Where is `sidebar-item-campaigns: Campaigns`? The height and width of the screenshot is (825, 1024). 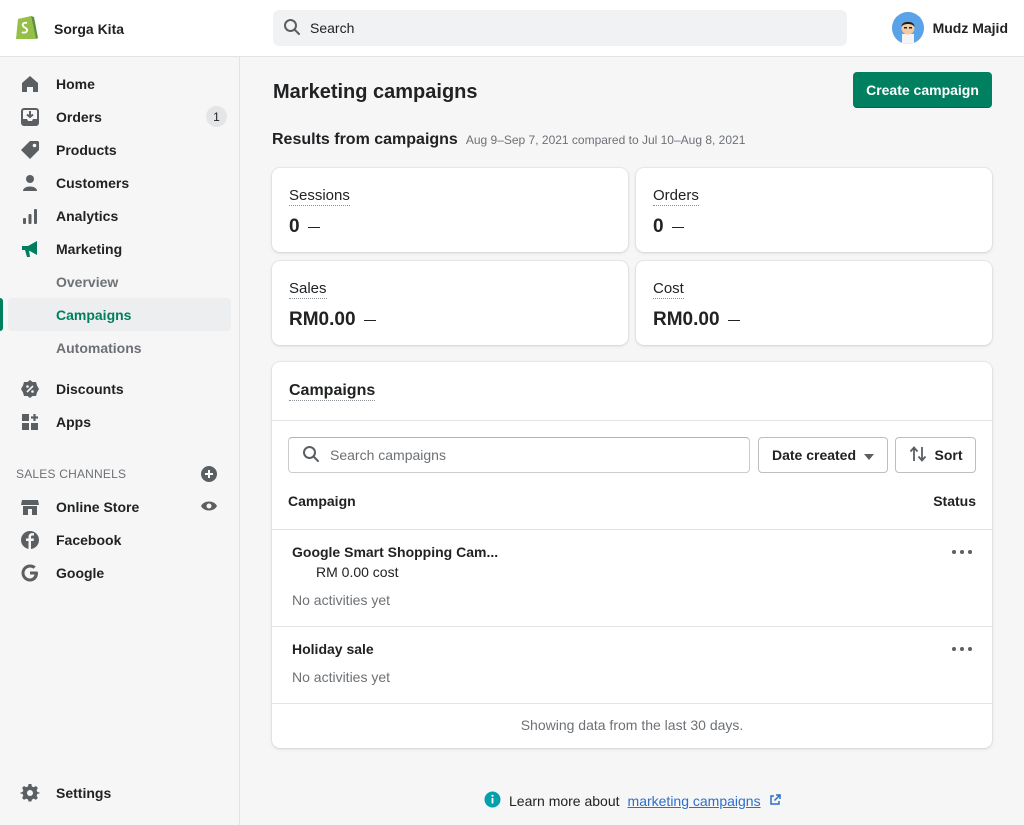 sidebar-item-campaigns: Campaigns is located at coordinates (119, 314).